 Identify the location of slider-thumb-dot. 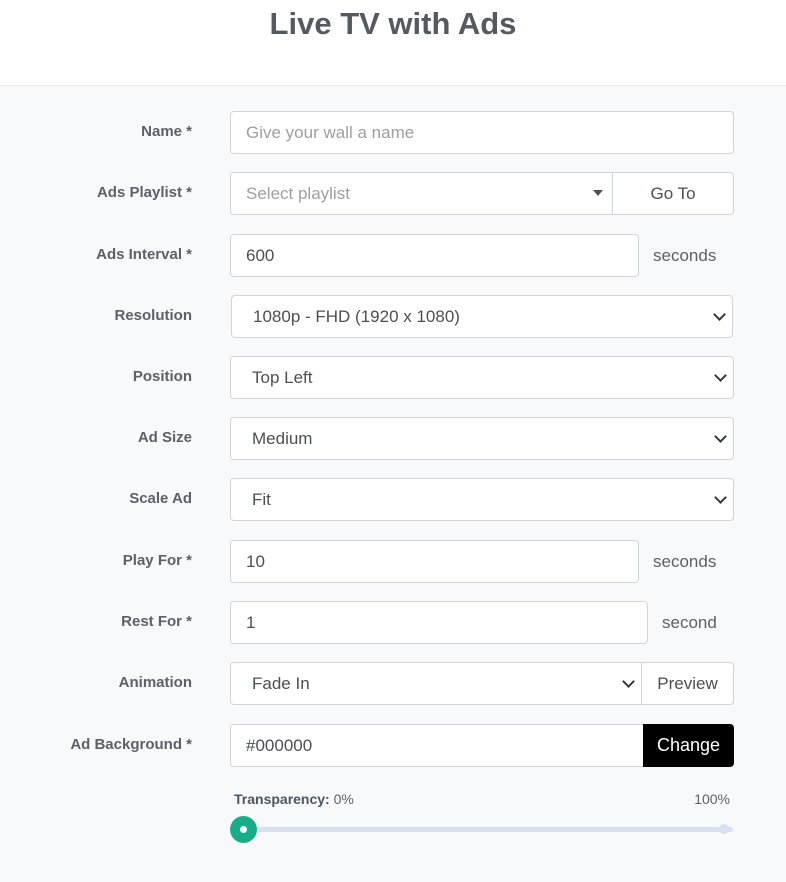
(243, 829).